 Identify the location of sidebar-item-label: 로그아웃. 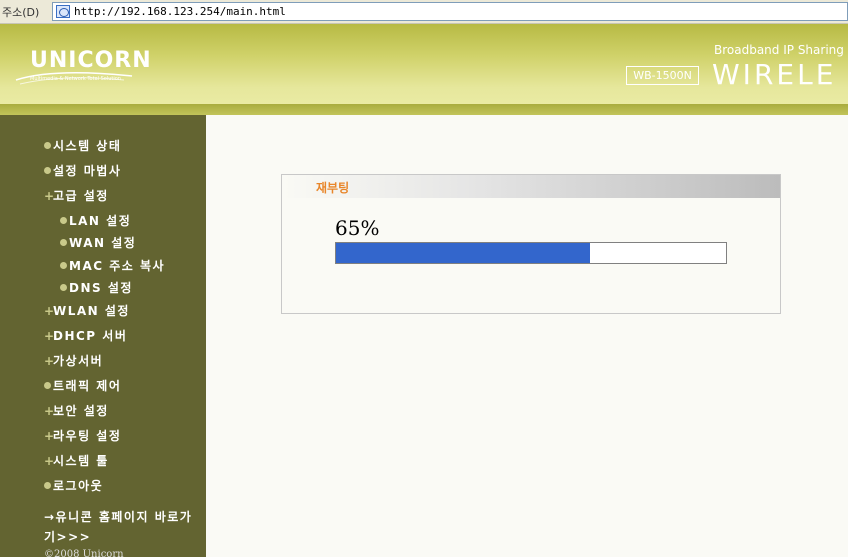
(78, 486).